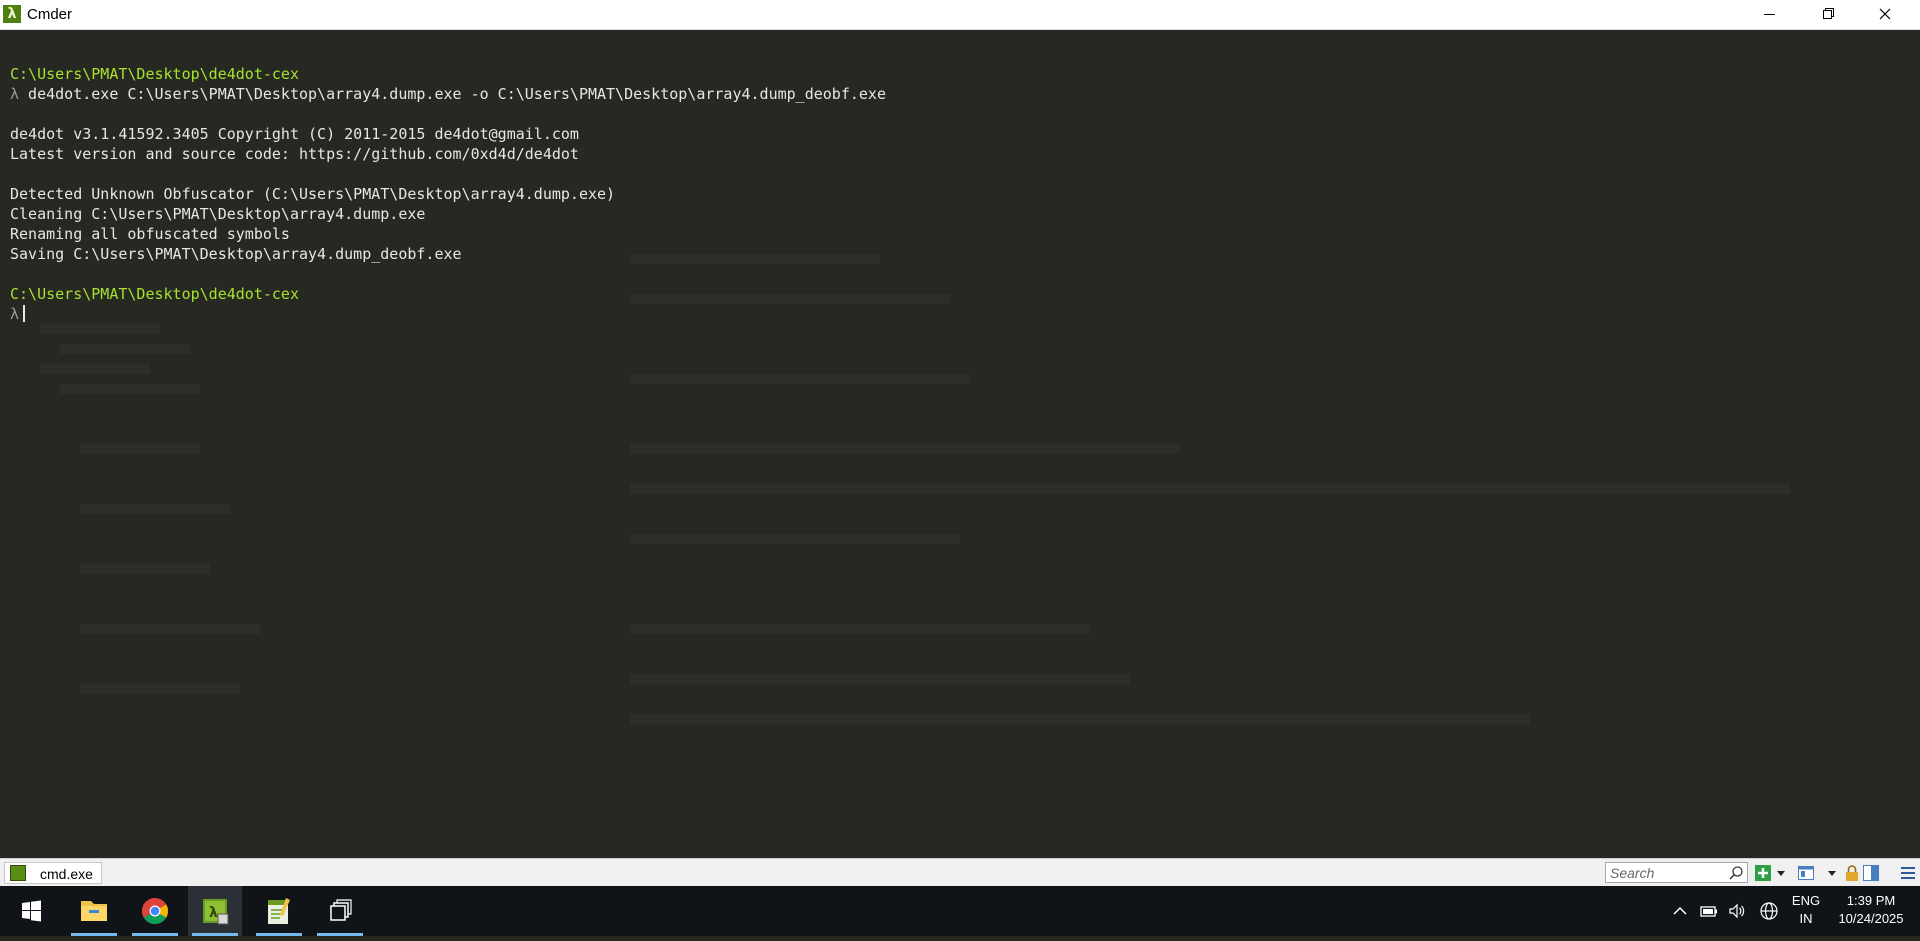  I want to click on language-indicator: ENG IN, so click(1806, 909).